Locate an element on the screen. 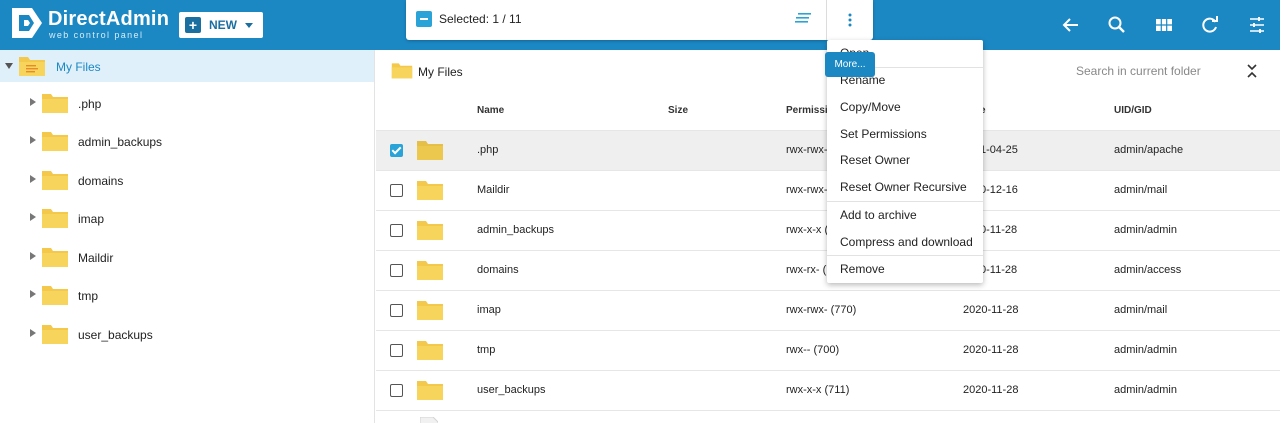 This screenshot has width=1280, height=423. menu-item-remove: Remove is located at coordinates (905, 269).